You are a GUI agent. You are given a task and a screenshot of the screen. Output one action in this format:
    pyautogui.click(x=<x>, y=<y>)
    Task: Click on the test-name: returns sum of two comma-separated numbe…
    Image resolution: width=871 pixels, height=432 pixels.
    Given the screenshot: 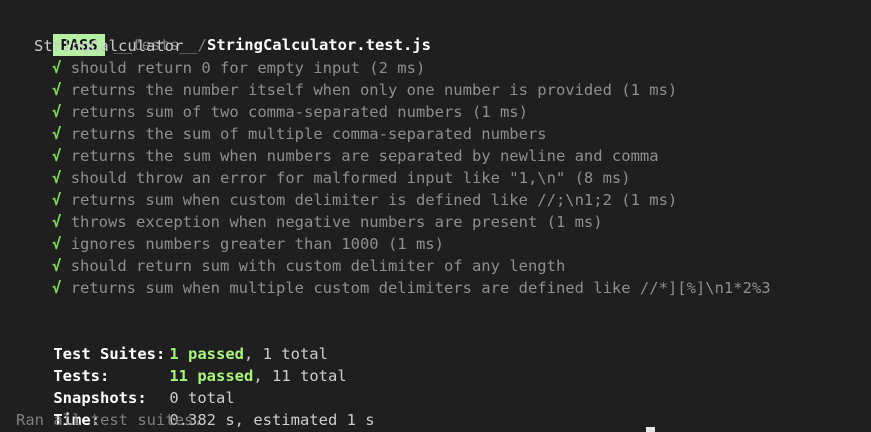 What is the action you would take?
    pyautogui.click(x=299, y=112)
    